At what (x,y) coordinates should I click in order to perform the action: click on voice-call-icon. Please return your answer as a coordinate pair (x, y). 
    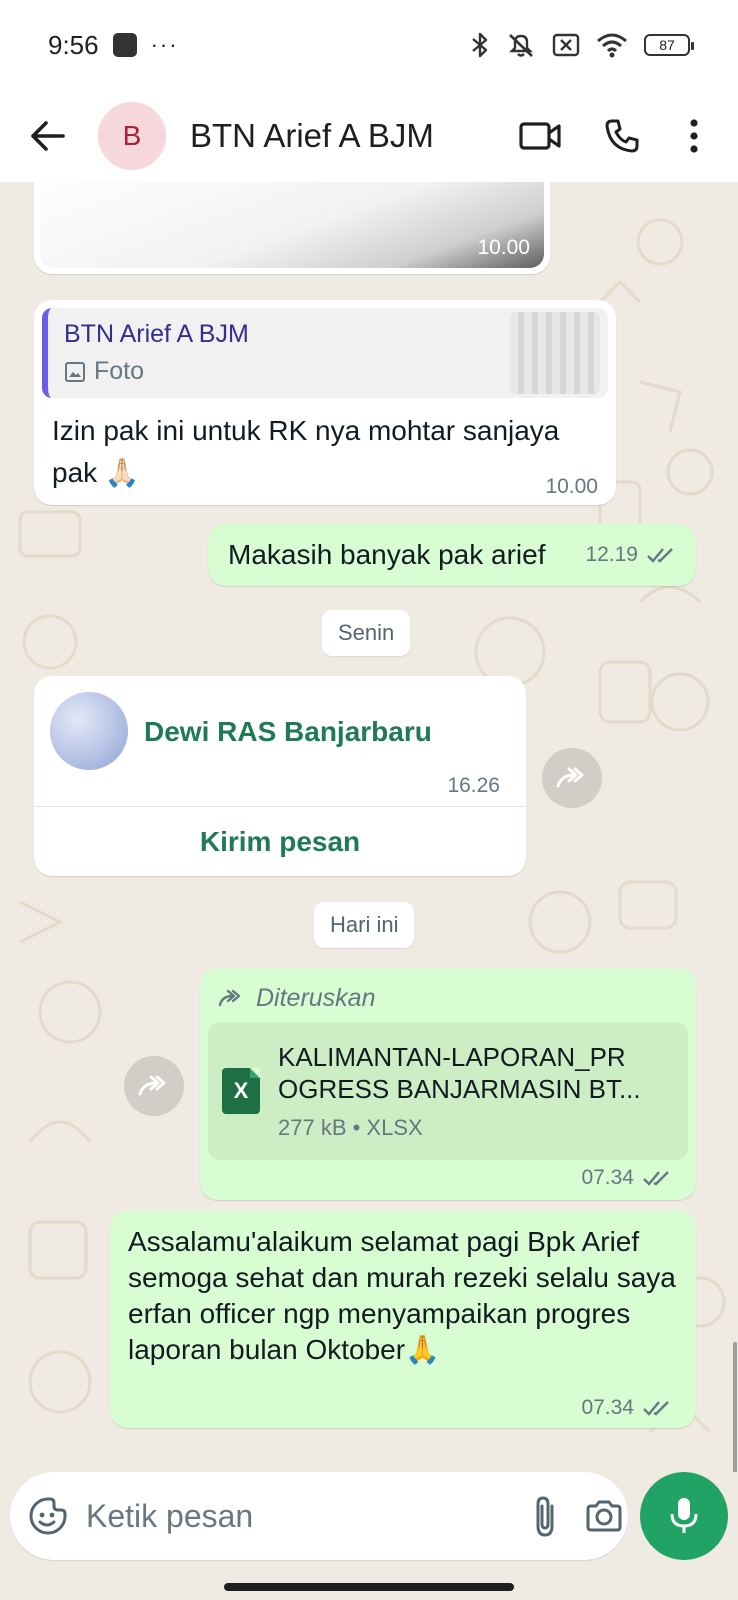
    Looking at the image, I should click on (622, 136).